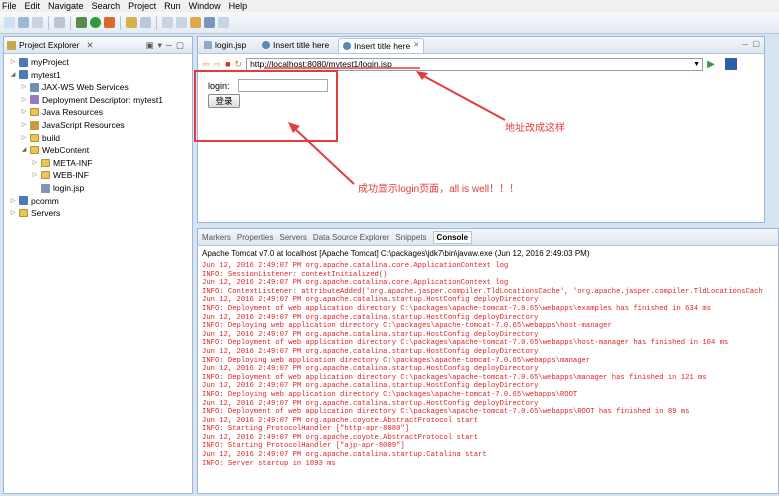 The width and height of the screenshot is (779, 496). What do you see at coordinates (462, 97) in the screenshot?
I see `url-arrow` at bounding box center [462, 97].